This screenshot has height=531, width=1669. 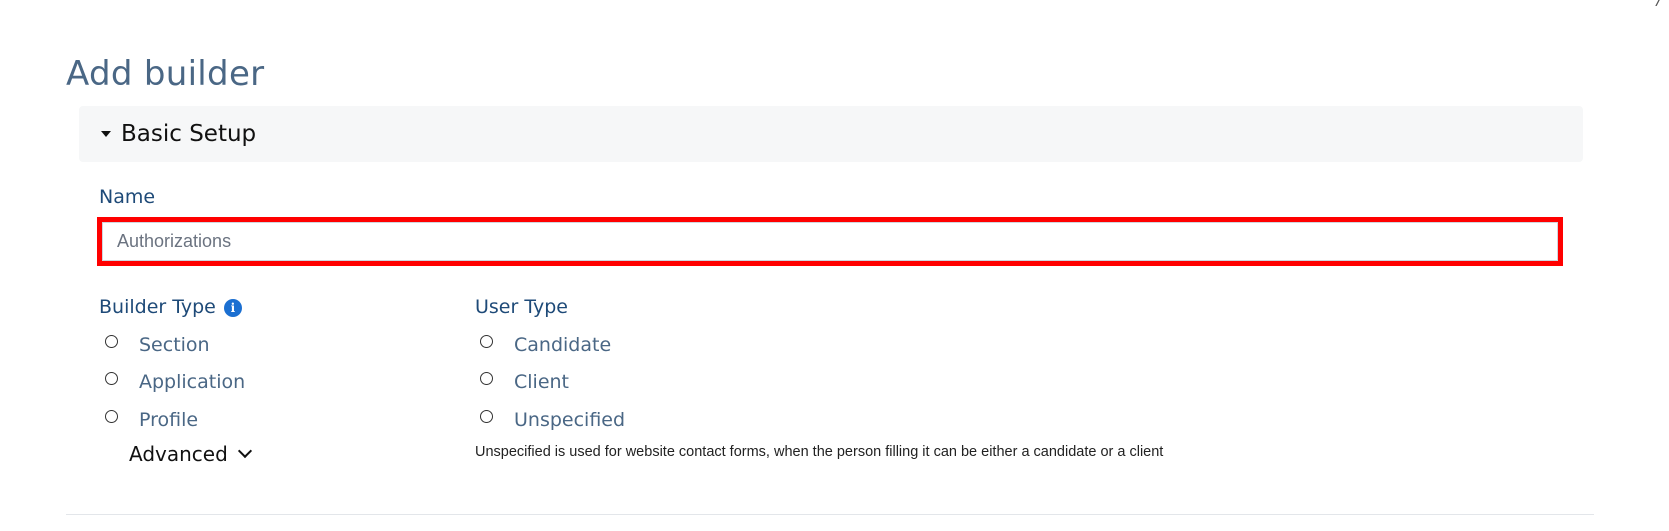 I want to click on builder-type-option-profile: Profile, so click(x=151, y=420).